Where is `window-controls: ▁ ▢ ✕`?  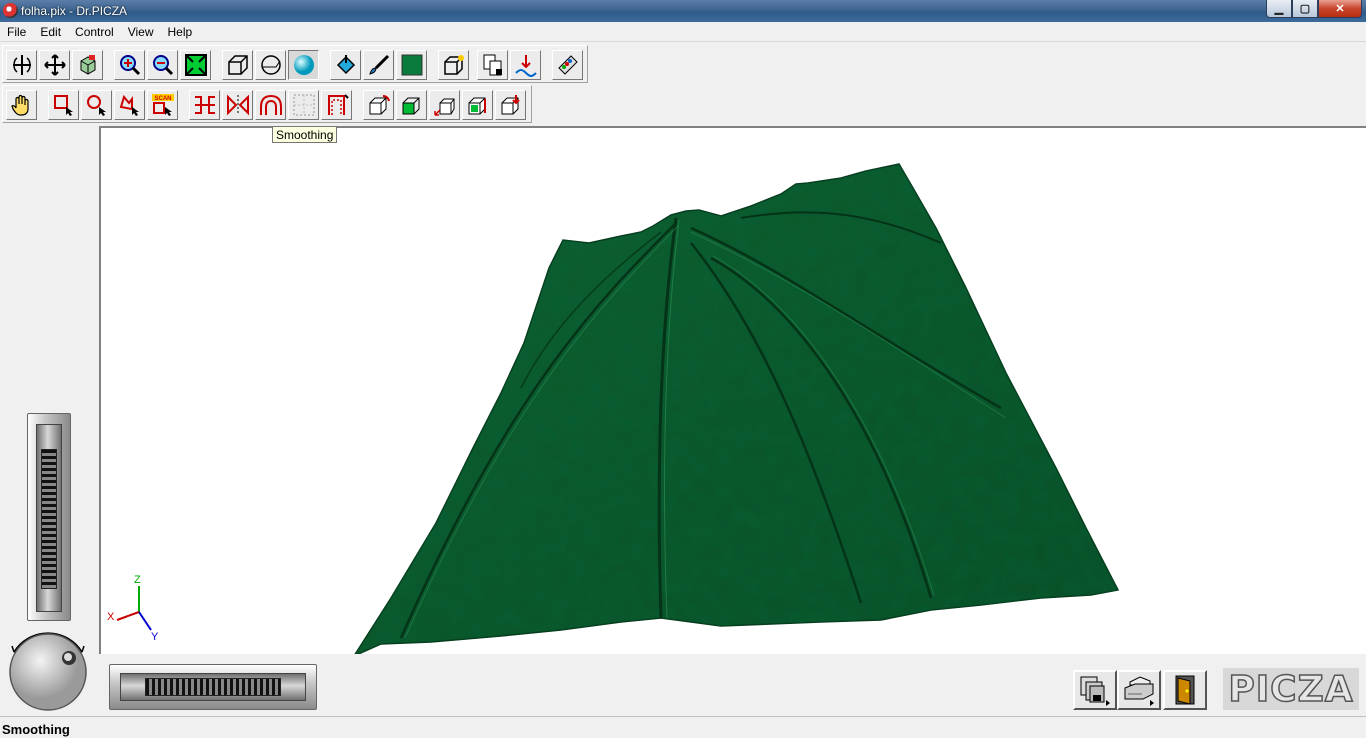
window-controls: ▁ ▢ ✕ is located at coordinates (1314, 9).